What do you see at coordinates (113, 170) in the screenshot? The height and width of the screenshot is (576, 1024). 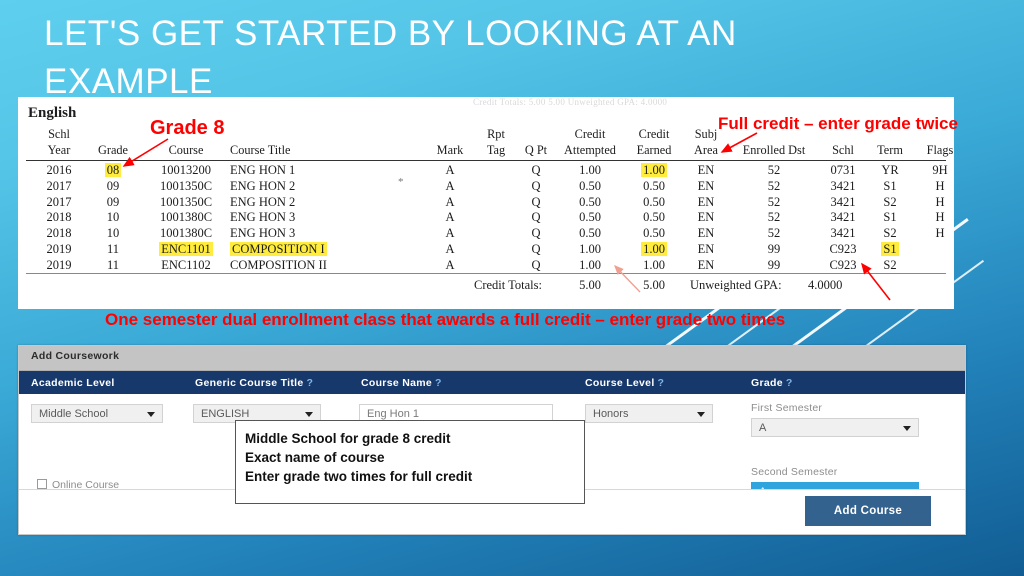 I see `highlight-mark: 08` at bounding box center [113, 170].